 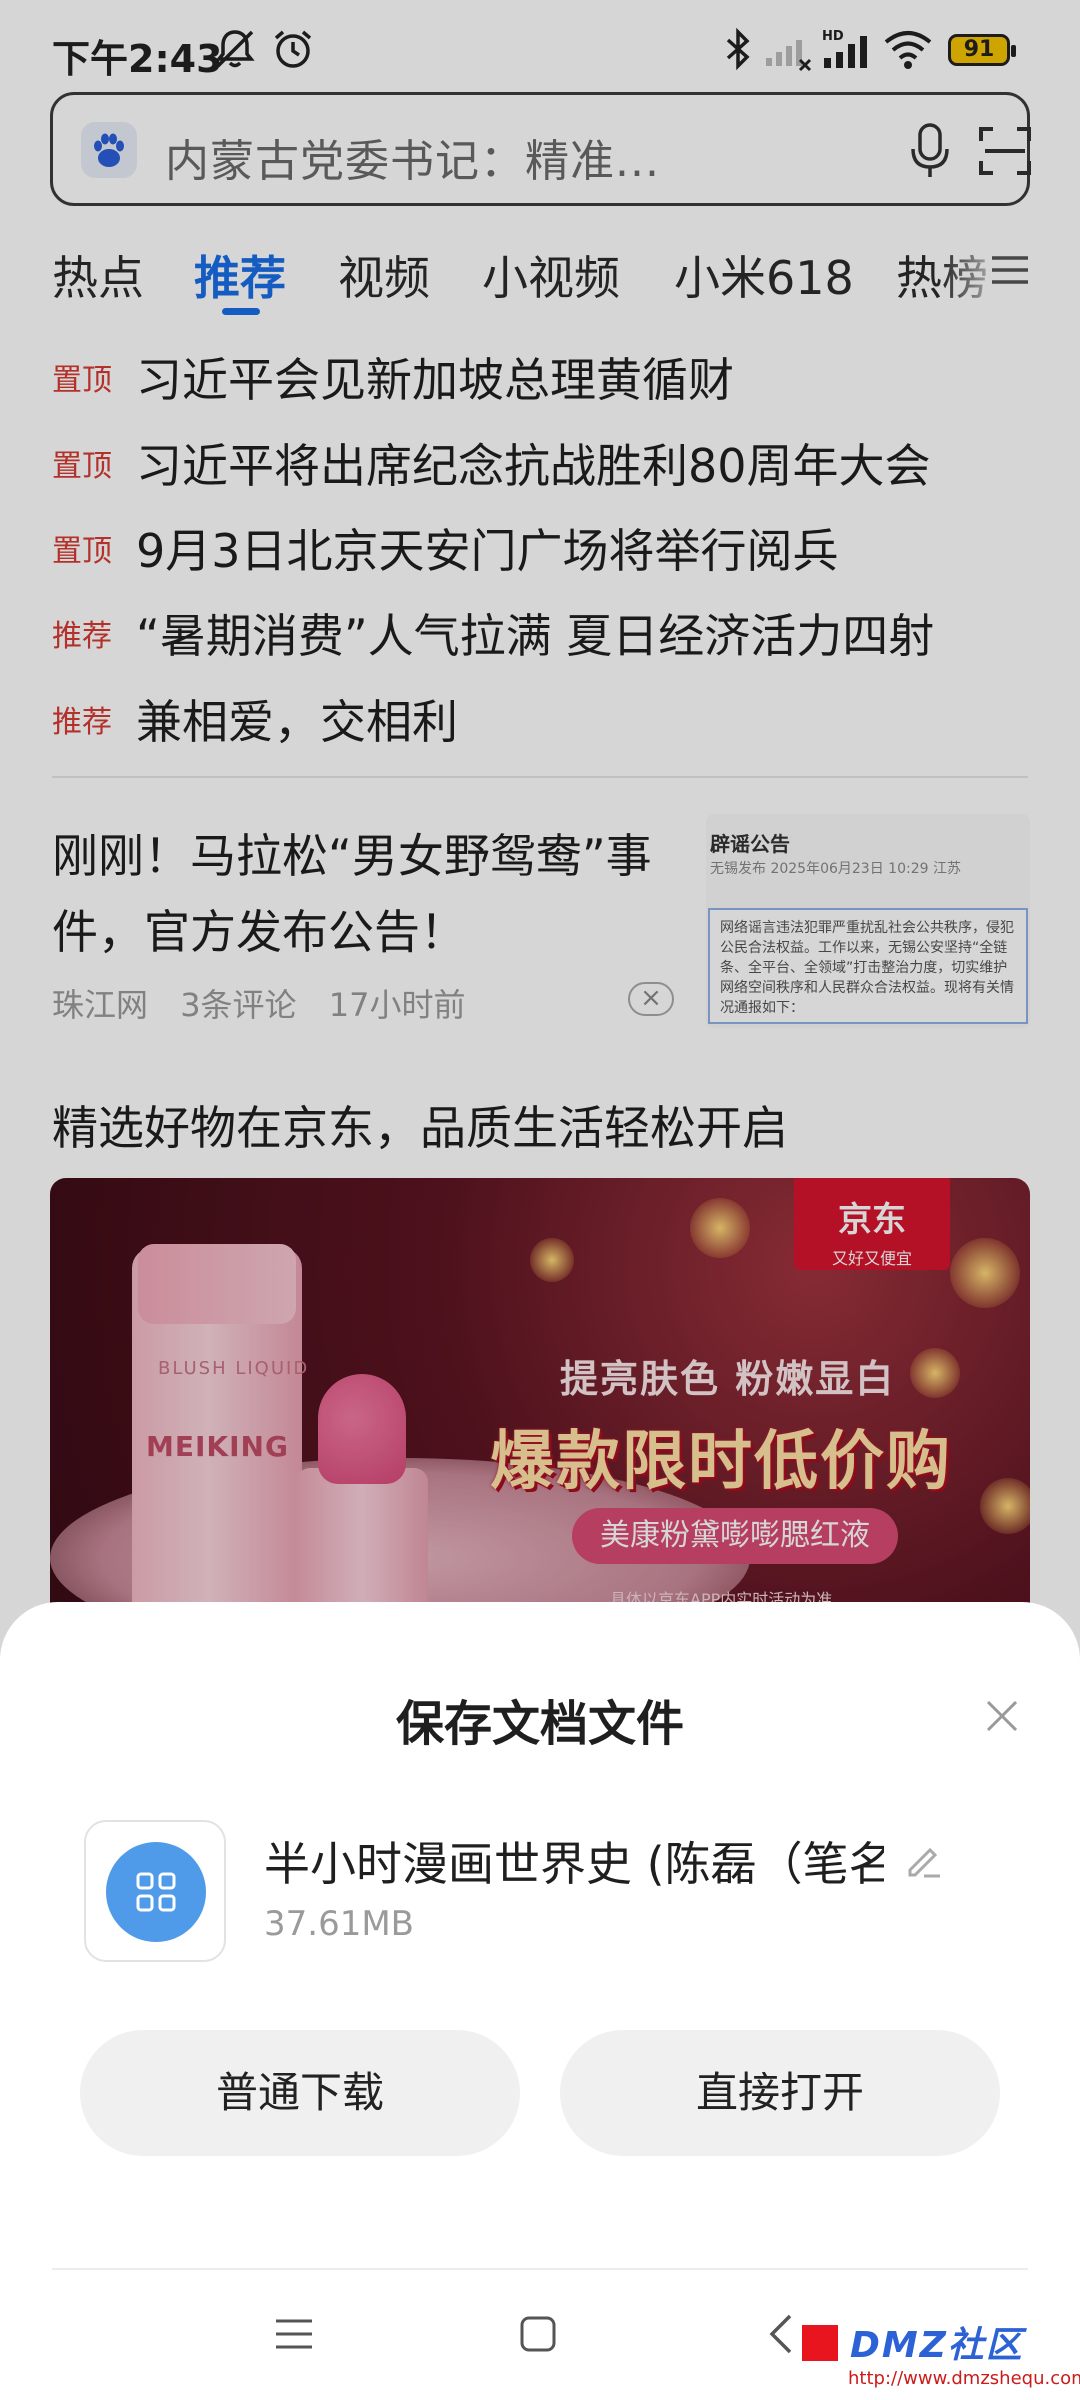 What do you see at coordinates (780, 2093) in the screenshot?
I see `open-directly-button: 直接打开` at bounding box center [780, 2093].